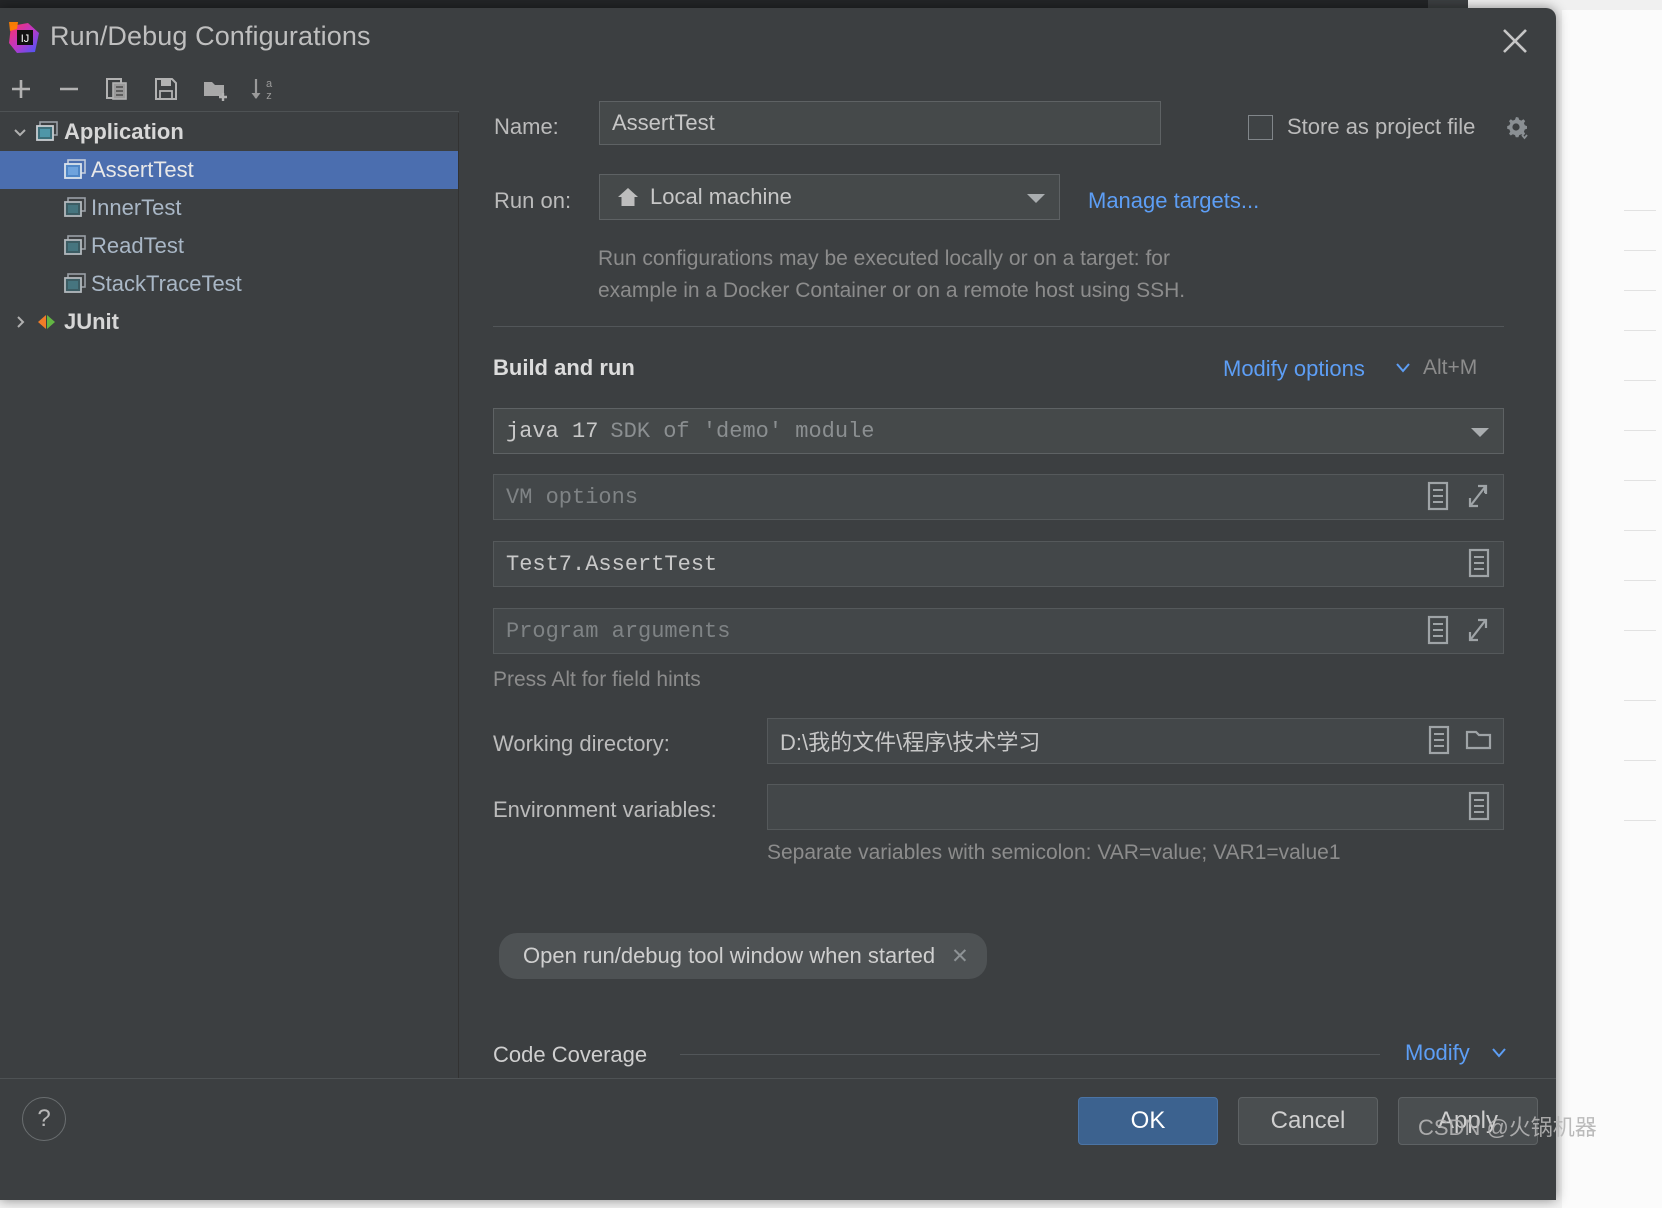  What do you see at coordinates (269, 96) in the screenshot?
I see `svg-text: z` at bounding box center [269, 96].